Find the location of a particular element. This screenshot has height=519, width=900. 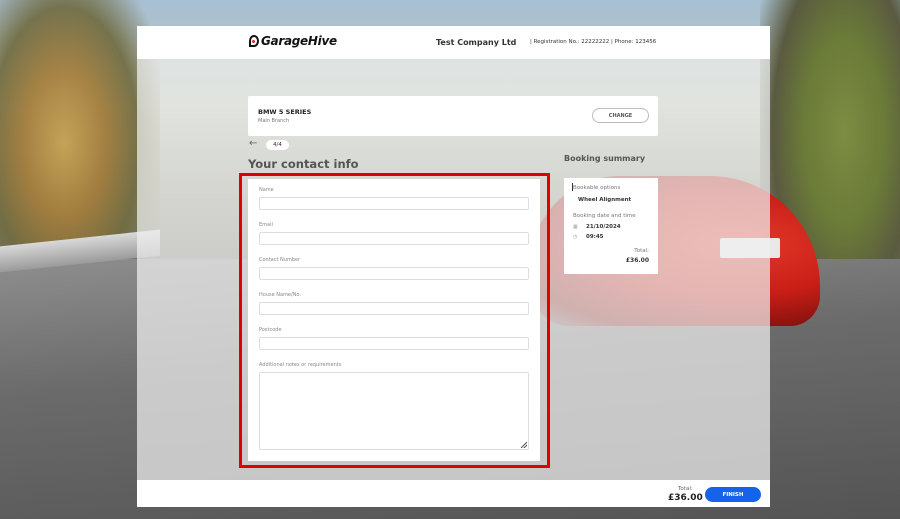

footer-total: £36.00 is located at coordinates (685, 498).